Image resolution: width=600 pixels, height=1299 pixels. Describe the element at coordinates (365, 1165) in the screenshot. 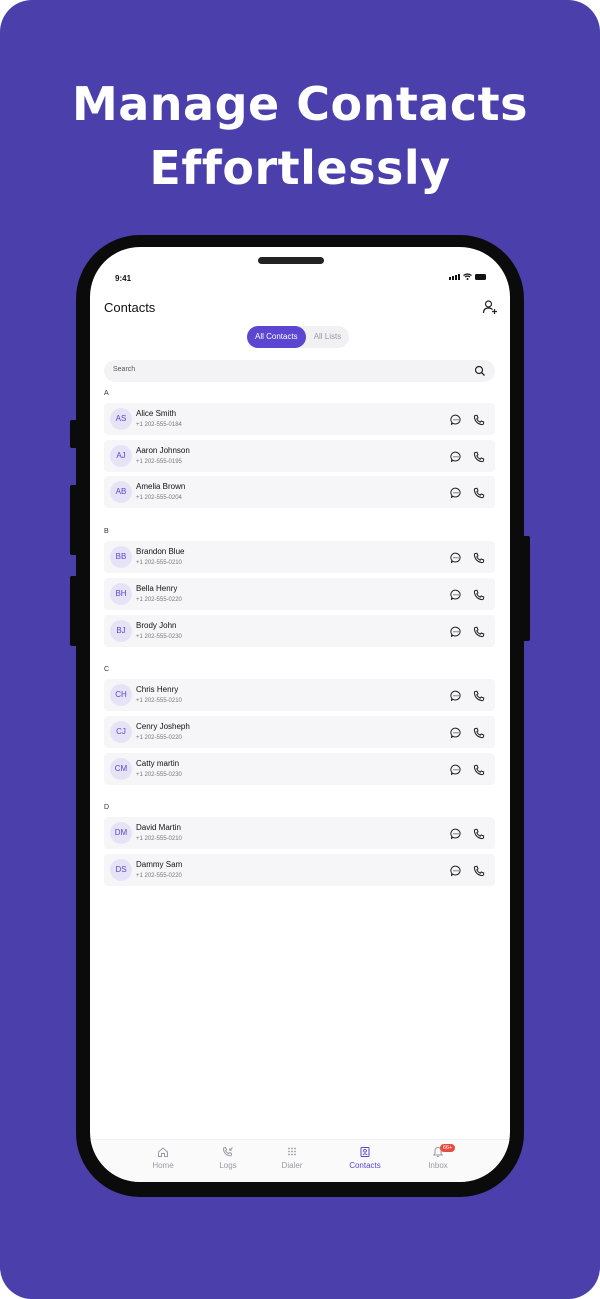

I see `tab-label: Contacts` at that location.